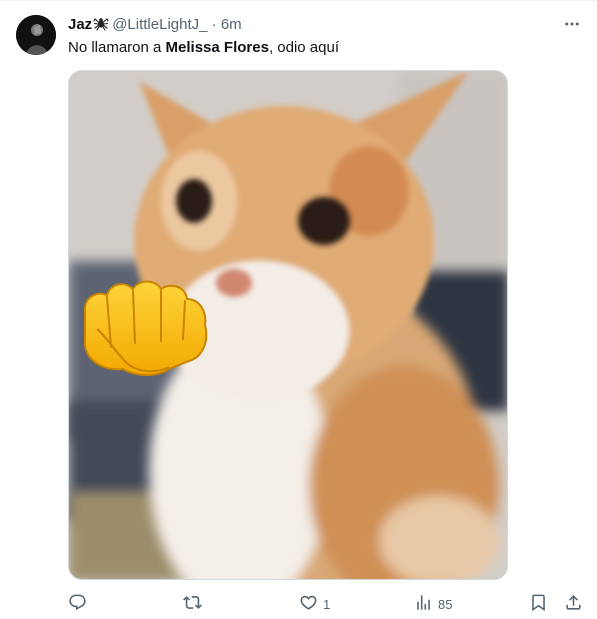 The width and height of the screenshot is (597, 619). I want to click on tweet-text-start: No llamaron a, so click(117, 47).